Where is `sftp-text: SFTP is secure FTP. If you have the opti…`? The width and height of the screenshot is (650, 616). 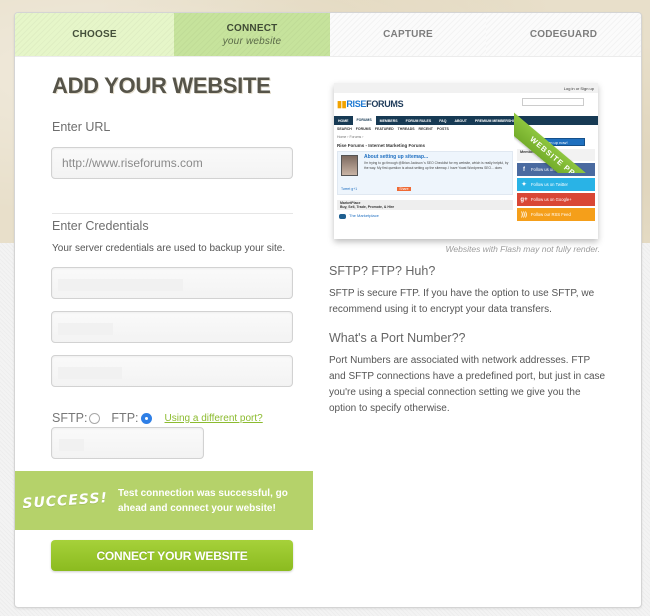
sftp-text: SFTP is secure FTP. If you have the opti… is located at coordinates (462, 301).